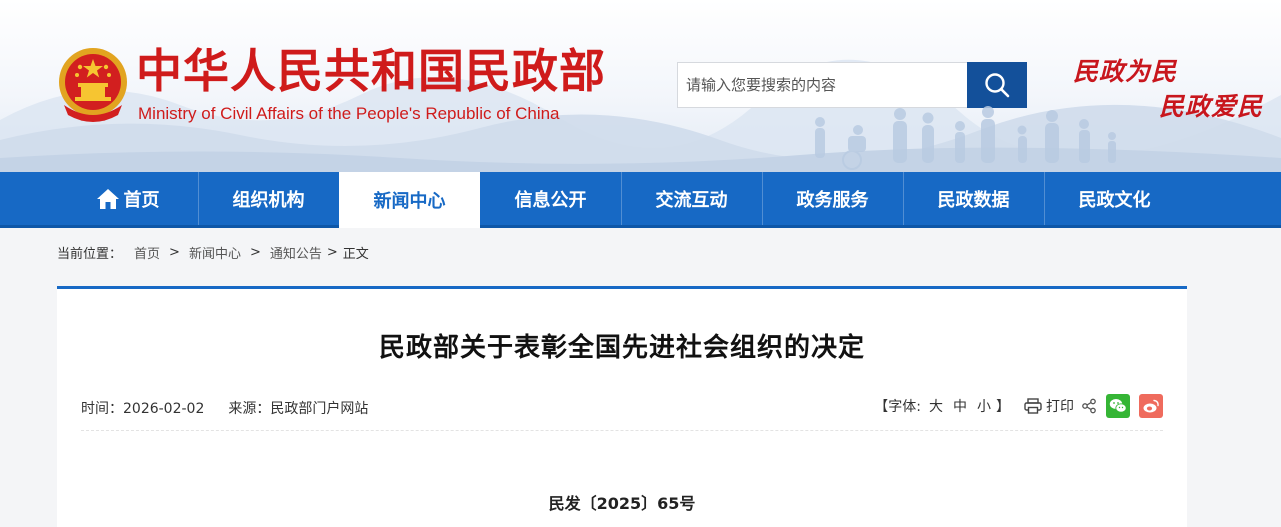 This screenshot has width=1281, height=527. Describe the element at coordinates (1018, 406) in the screenshot. I see `article-tools: 【字体: 大 中 小 】 打印` at that location.